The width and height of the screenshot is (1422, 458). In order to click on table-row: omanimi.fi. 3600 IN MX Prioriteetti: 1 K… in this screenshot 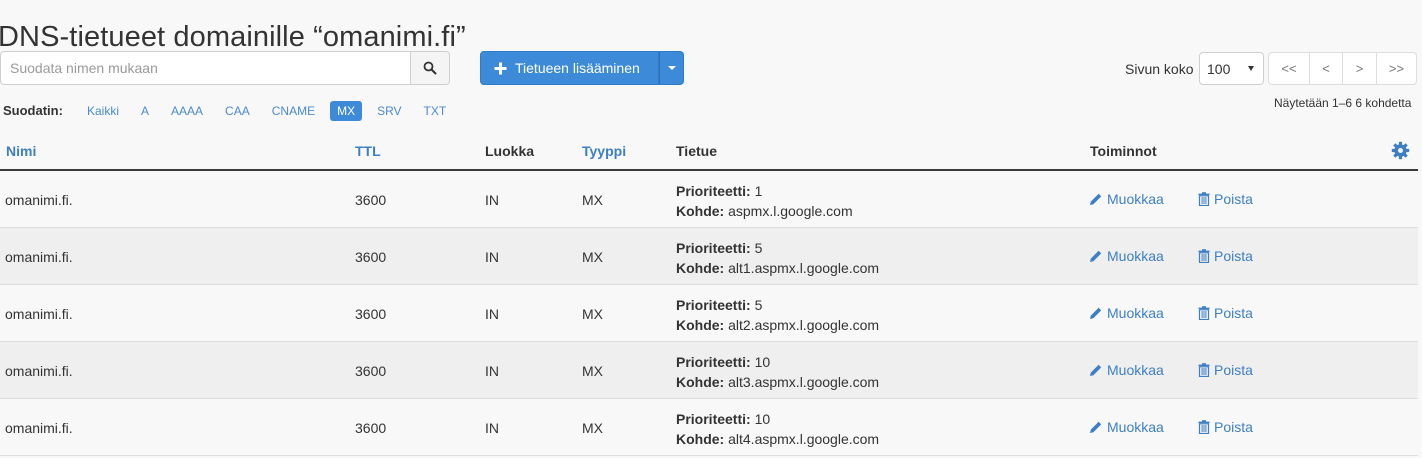, I will do `click(709, 199)`.